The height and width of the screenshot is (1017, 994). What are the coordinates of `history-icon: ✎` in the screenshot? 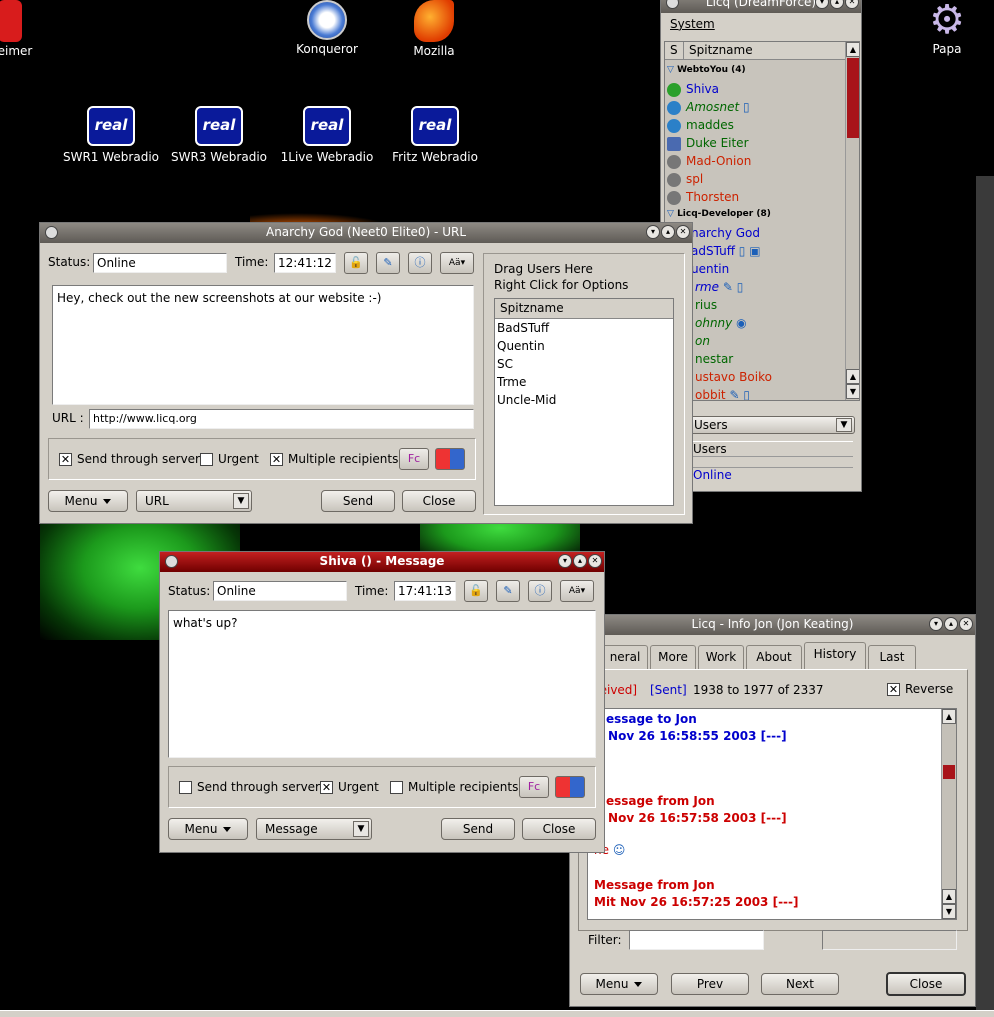 It's located at (388, 263).